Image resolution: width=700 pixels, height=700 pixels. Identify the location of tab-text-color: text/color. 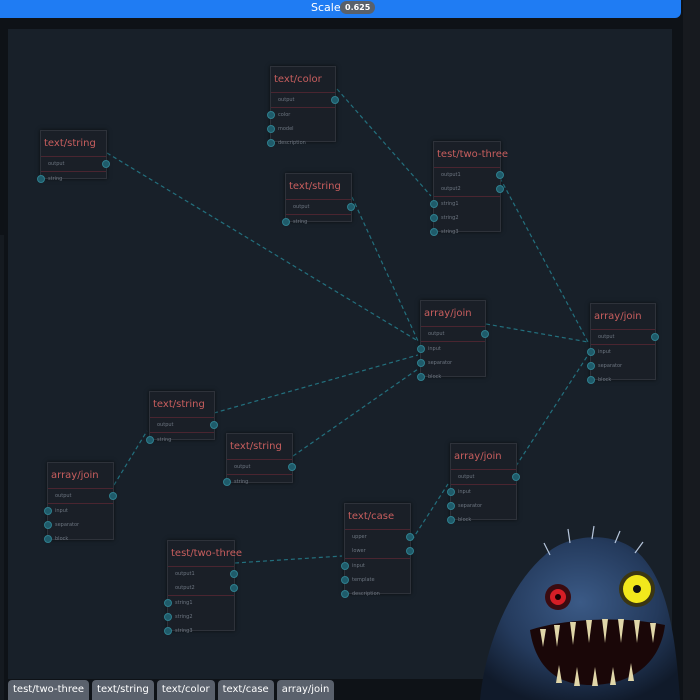
(185, 690).